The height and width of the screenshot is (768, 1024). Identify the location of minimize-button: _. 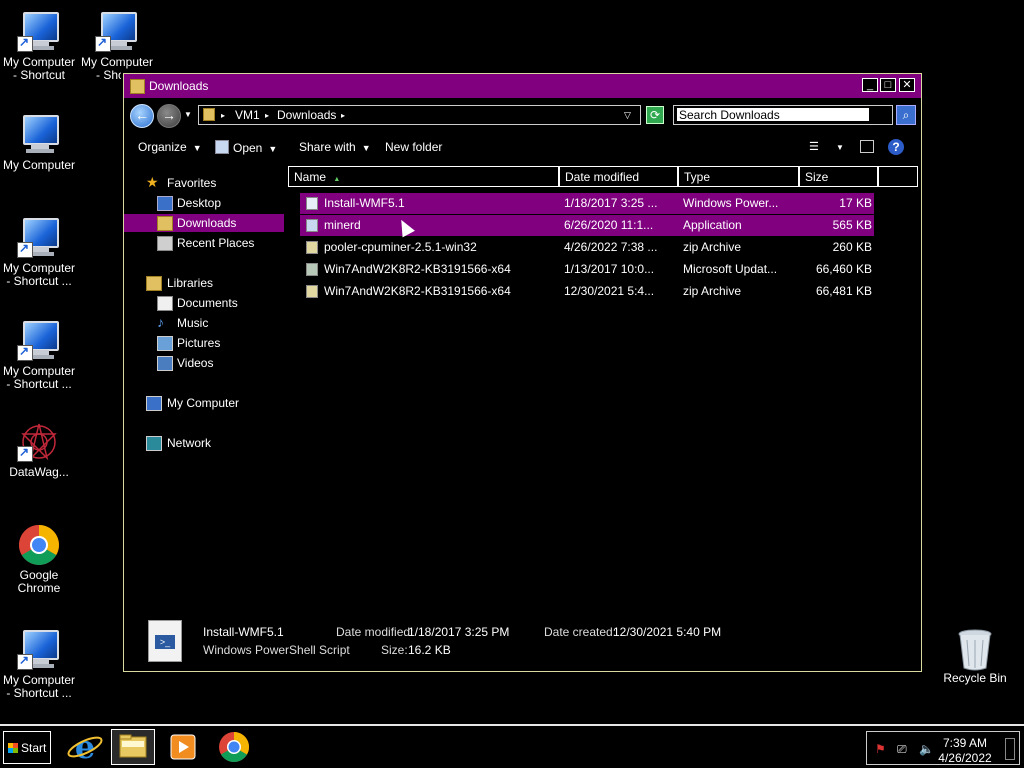
(870, 85).